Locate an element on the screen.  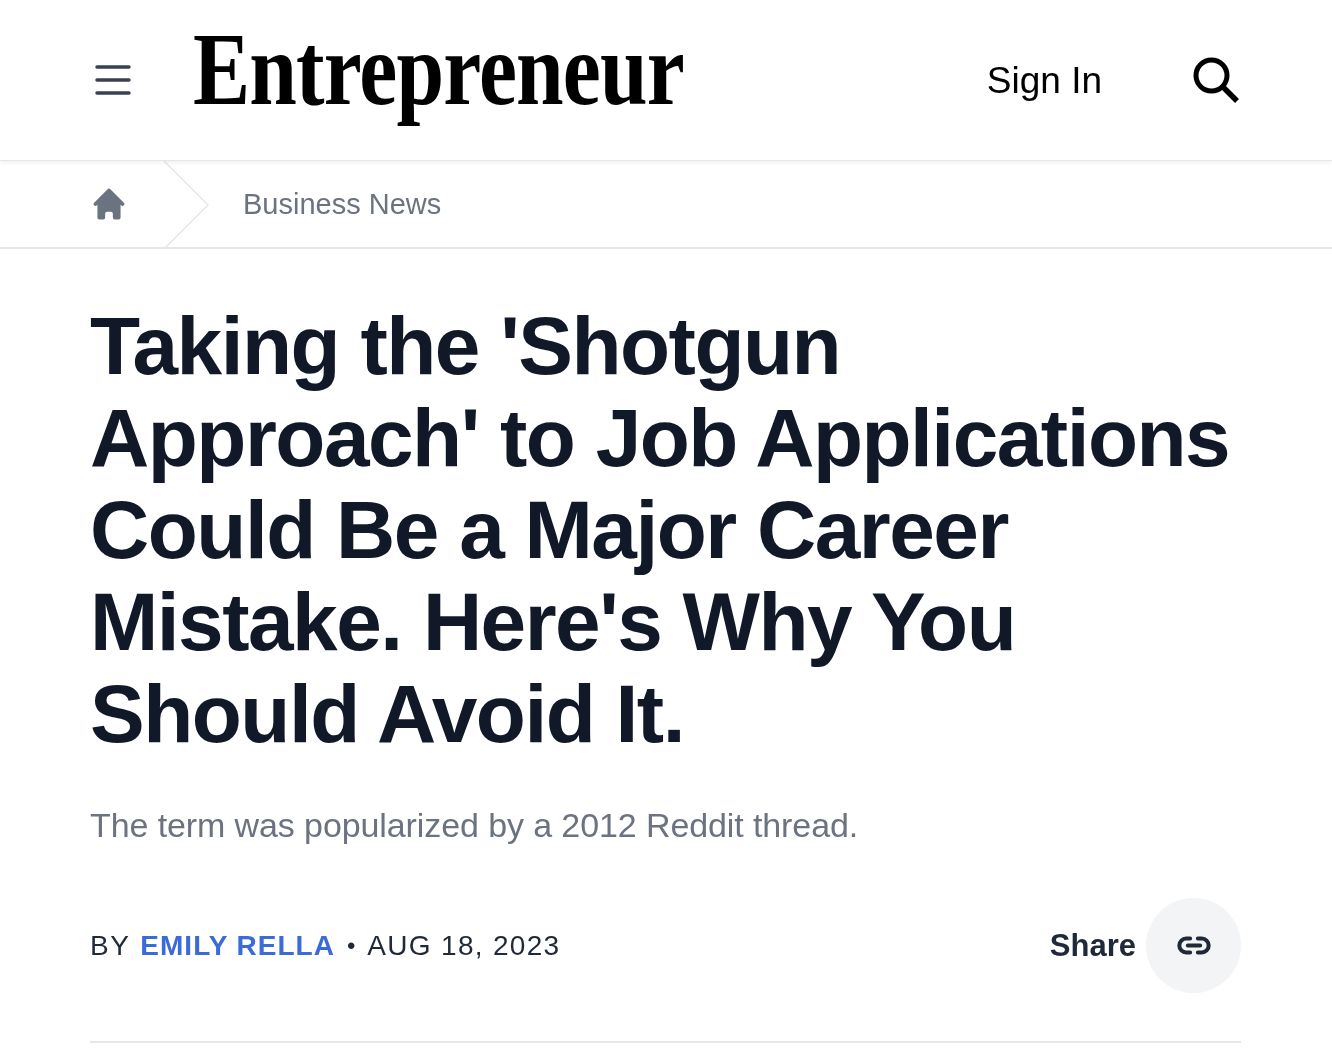
menu-button is located at coordinates (113, 80).